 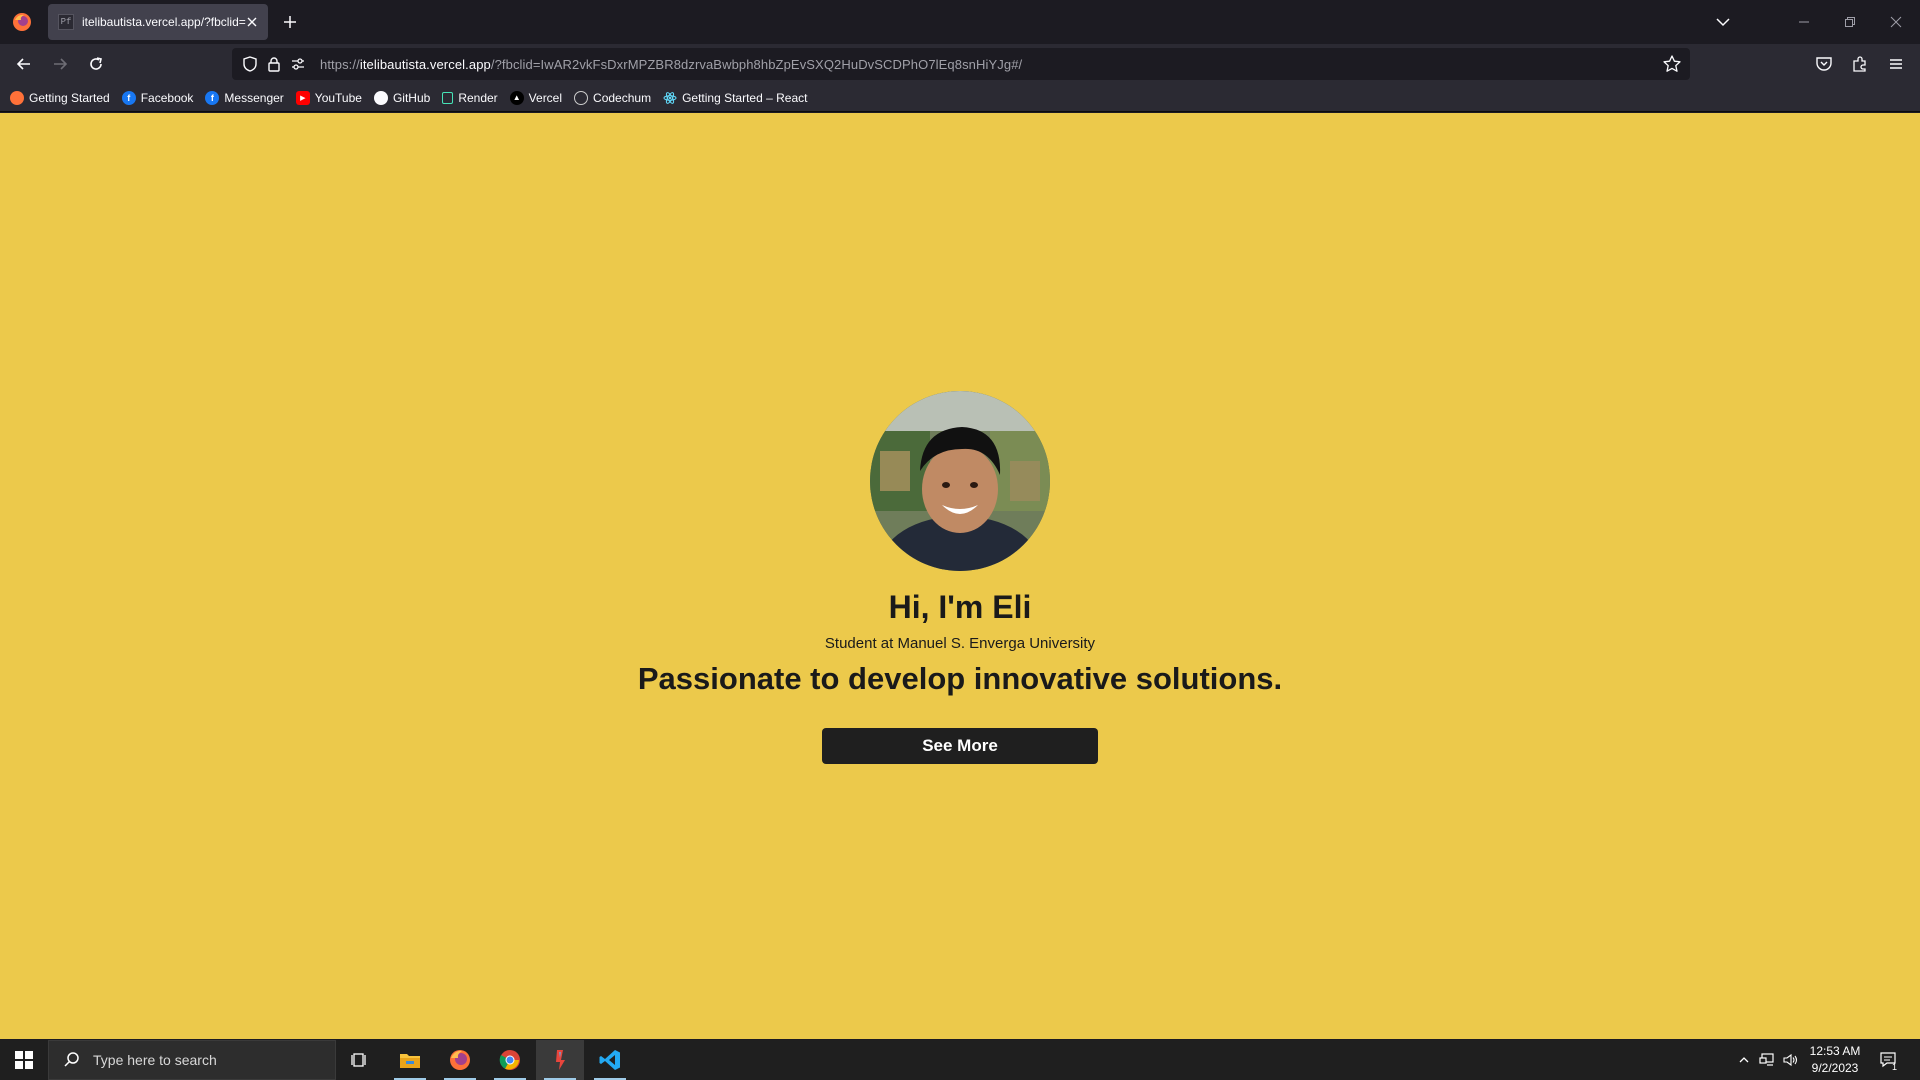 I want to click on bookmark-label: Getting Started, so click(x=69, y=97).